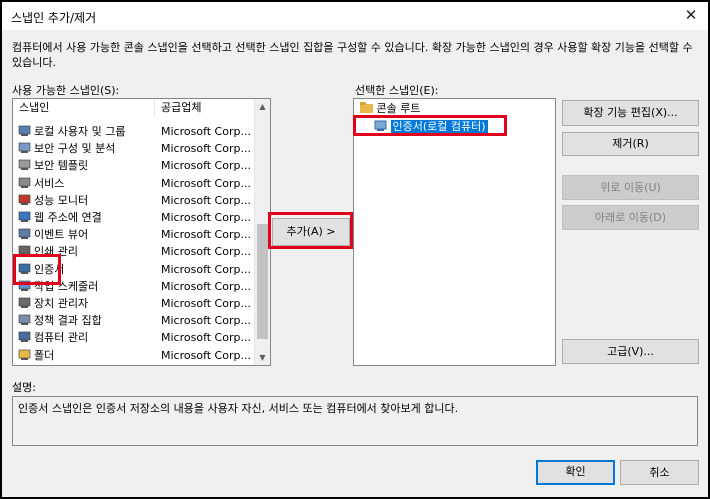  I want to click on vertical-scrollbar: ▲ ▼, so click(262, 232).